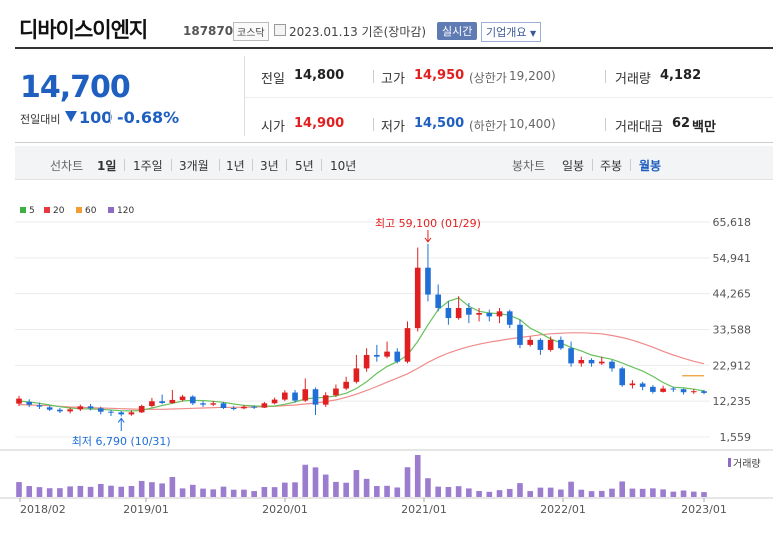  I want to click on period-1w-button: 1주일, so click(148, 165).